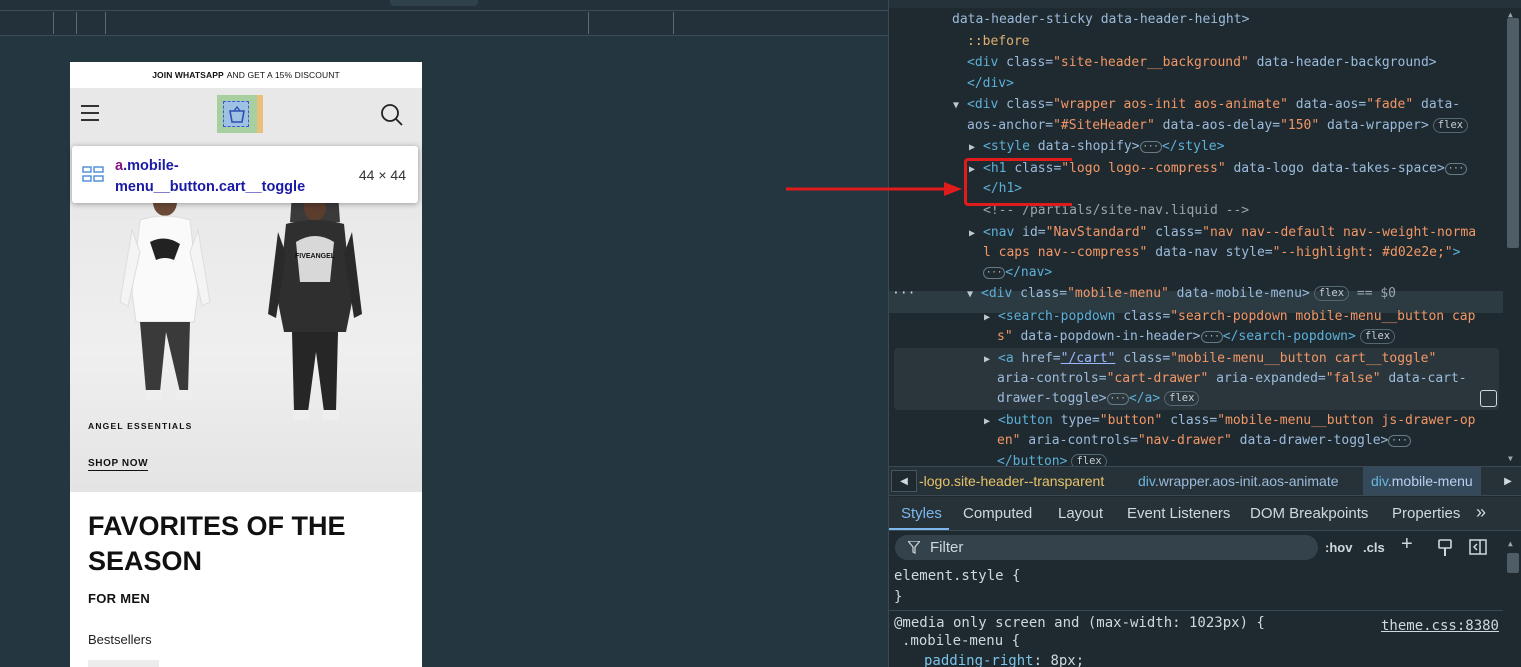 This screenshot has height=667, width=1521. Describe the element at coordinates (1440, 626) in the screenshot. I see `stylesheet-link: theme.css:8380` at that location.